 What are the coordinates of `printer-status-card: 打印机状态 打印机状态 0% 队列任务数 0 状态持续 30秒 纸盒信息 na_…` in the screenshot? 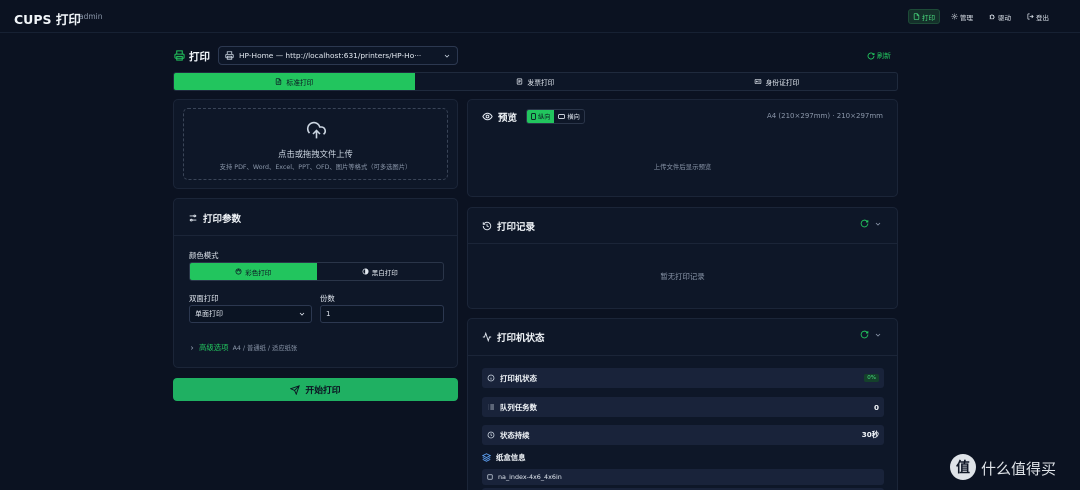 It's located at (682, 404).